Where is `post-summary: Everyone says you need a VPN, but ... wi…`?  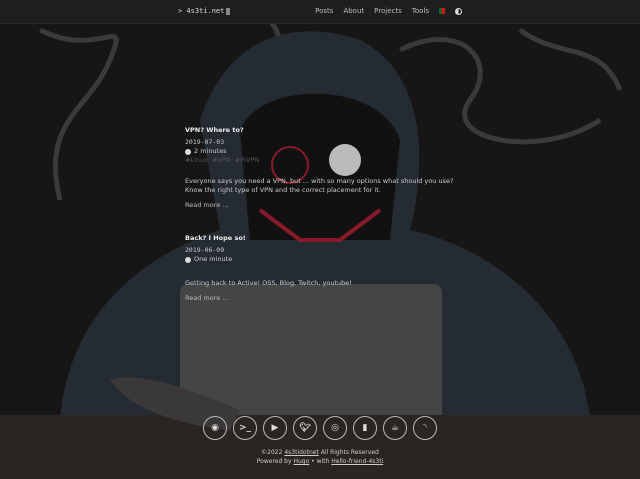 post-summary: Everyone says you need a VPN, but ... wi… is located at coordinates (319, 185).